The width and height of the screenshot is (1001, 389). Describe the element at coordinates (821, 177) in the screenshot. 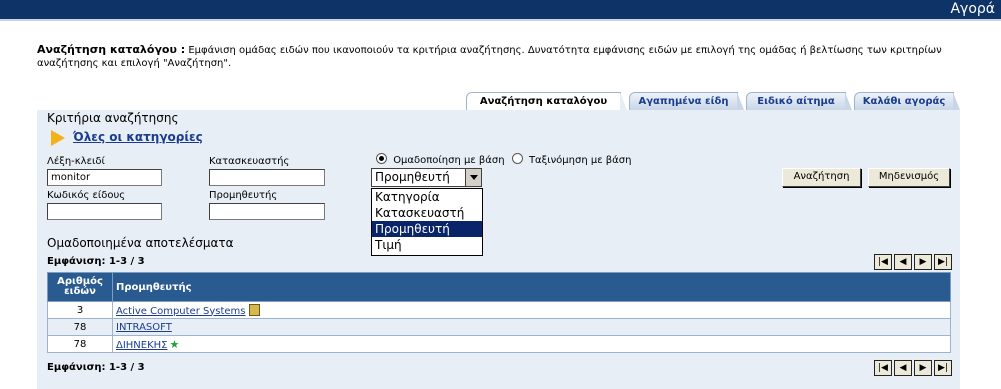

I see `search-button: Αναζήτηση` at that location.